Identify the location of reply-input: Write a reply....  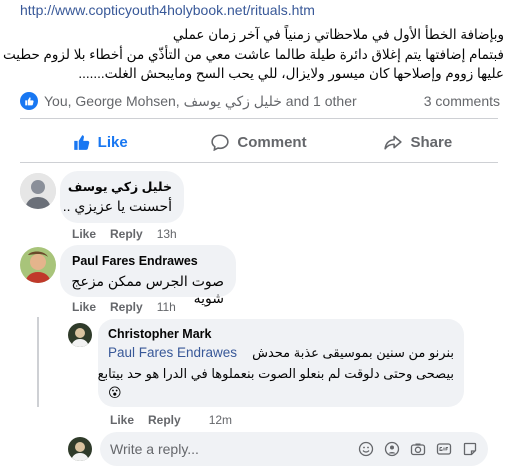
(294, 449).